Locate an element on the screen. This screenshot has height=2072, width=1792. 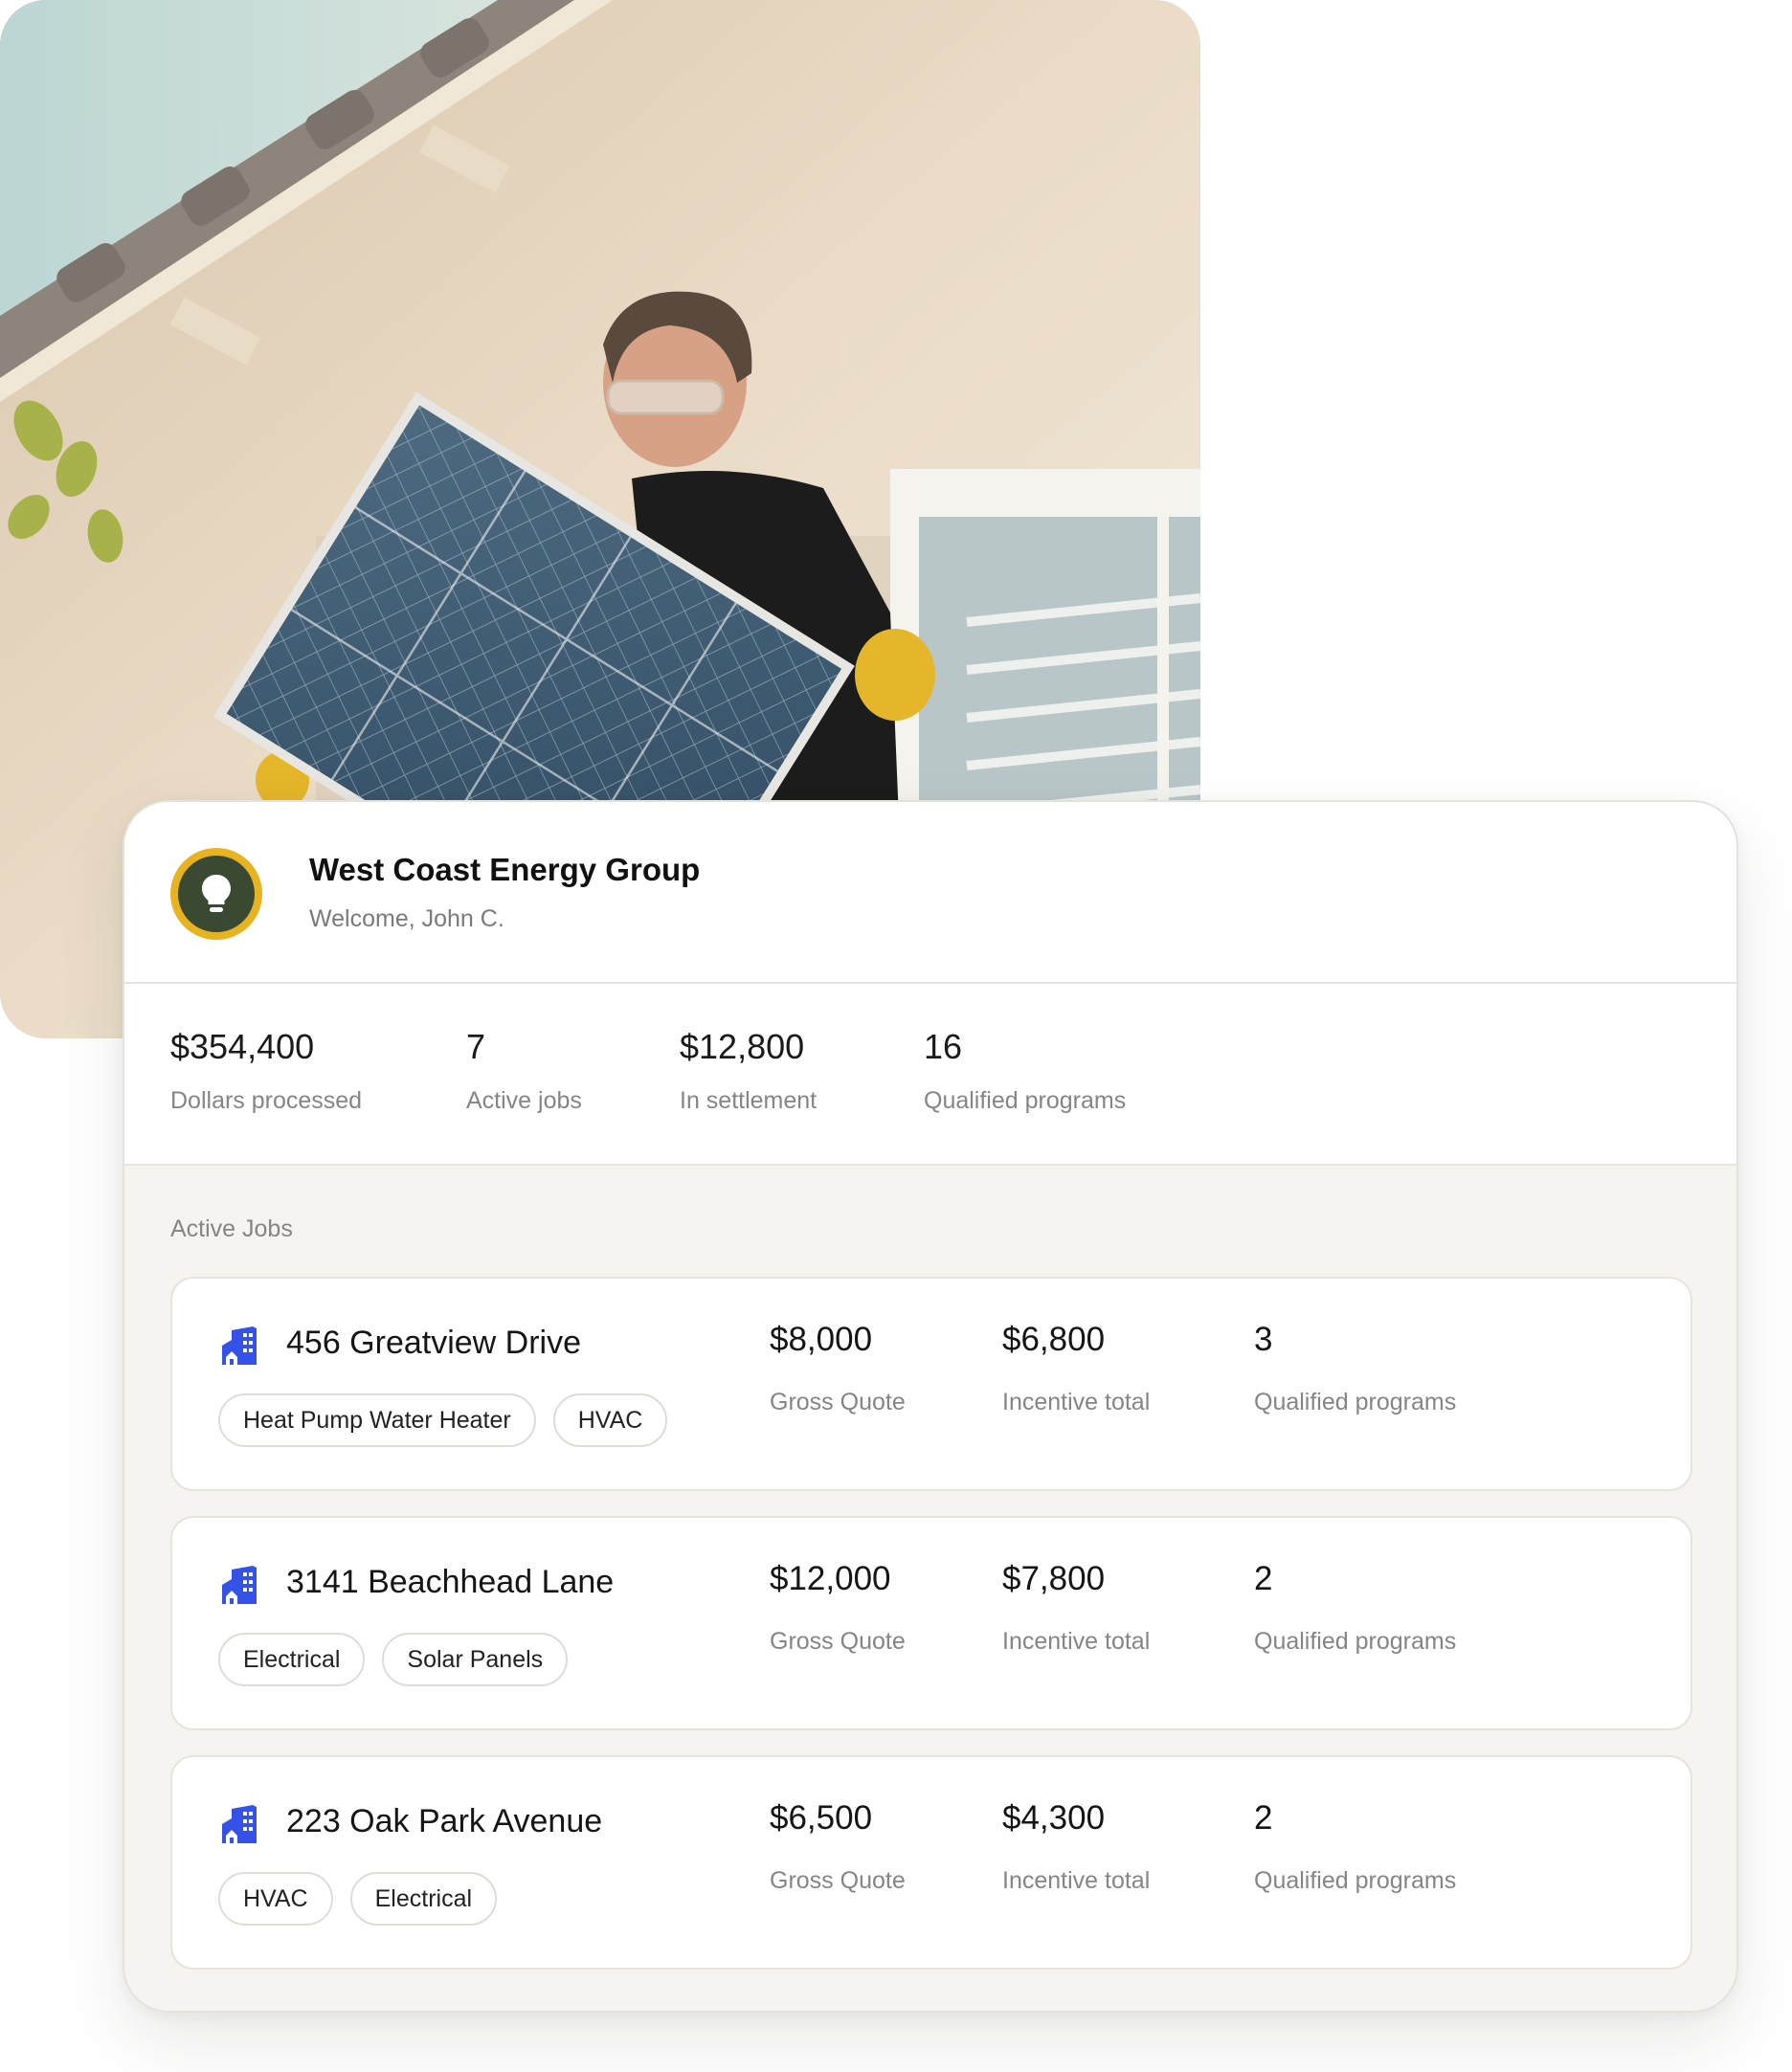
logo-inner is located at coordinates (217, 894).